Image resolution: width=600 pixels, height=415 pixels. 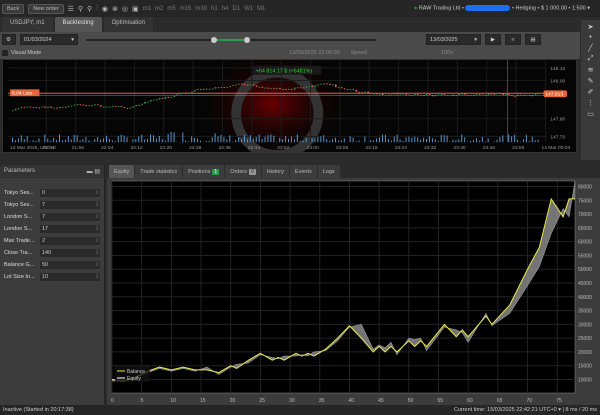 I want to click on account-mode: Hedging, so click(x=525, y=8).